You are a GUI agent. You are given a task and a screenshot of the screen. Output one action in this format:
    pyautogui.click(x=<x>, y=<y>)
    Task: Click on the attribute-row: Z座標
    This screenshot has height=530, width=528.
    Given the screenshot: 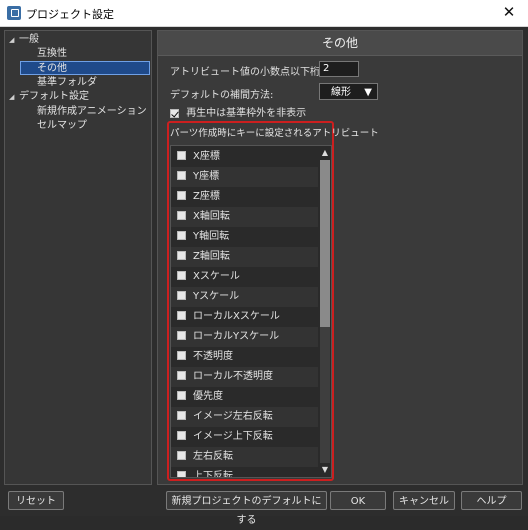 What is the action you would take?
    pyautogui.click(x=244, y=197)
    